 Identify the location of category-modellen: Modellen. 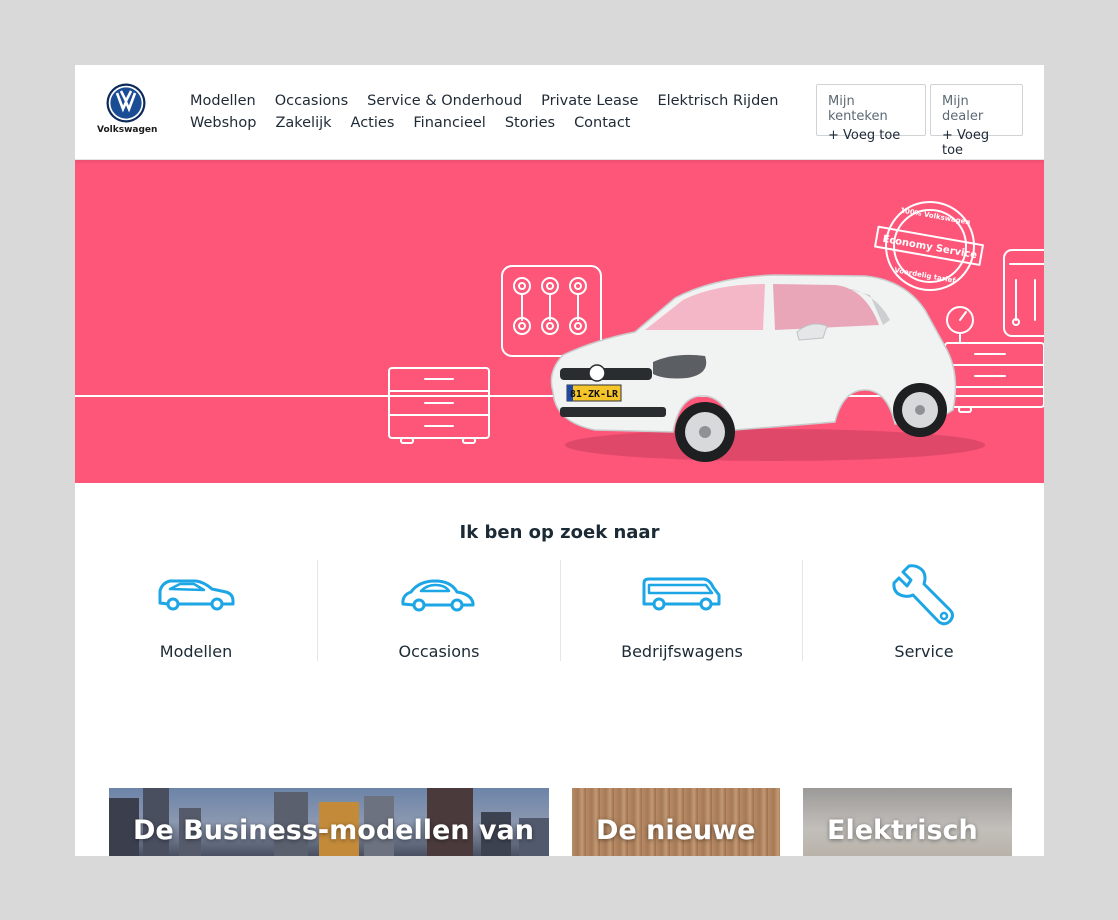
(196, 610).